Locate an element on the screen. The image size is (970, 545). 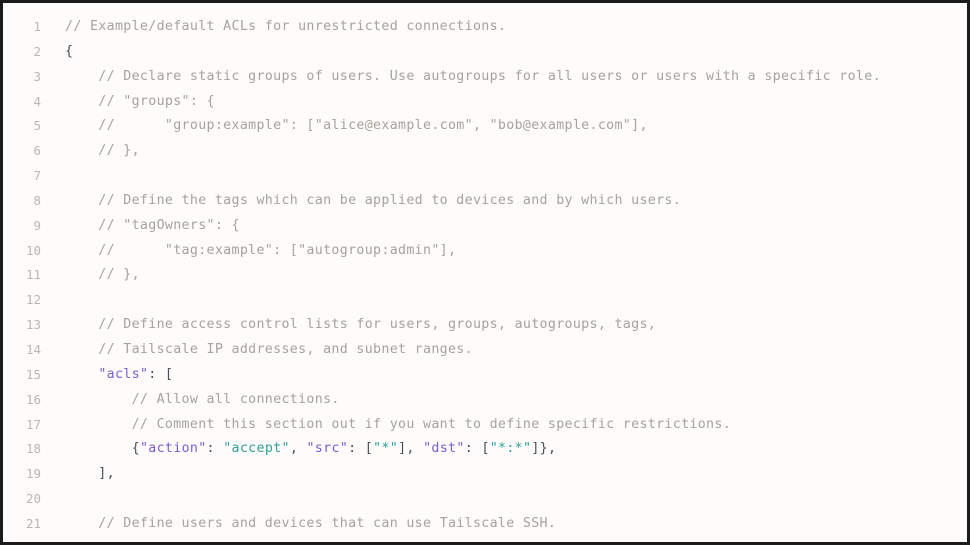
line-number: 16 is located at coordinates (33, 399).